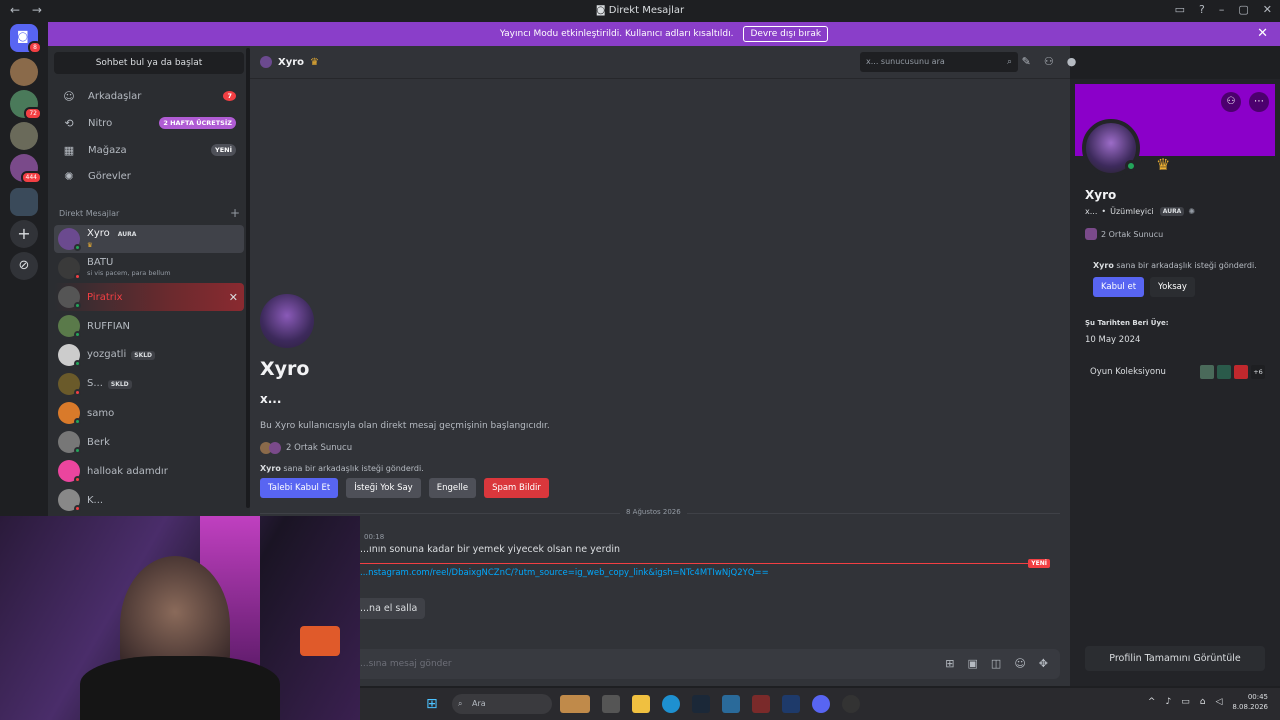 This screenshot has height=720, width=1280. What do you see at coordinates (1250, 702) in the screenshot?
I see `clock: 00:45 8.08.2026` at bounding box center [1250, 702].